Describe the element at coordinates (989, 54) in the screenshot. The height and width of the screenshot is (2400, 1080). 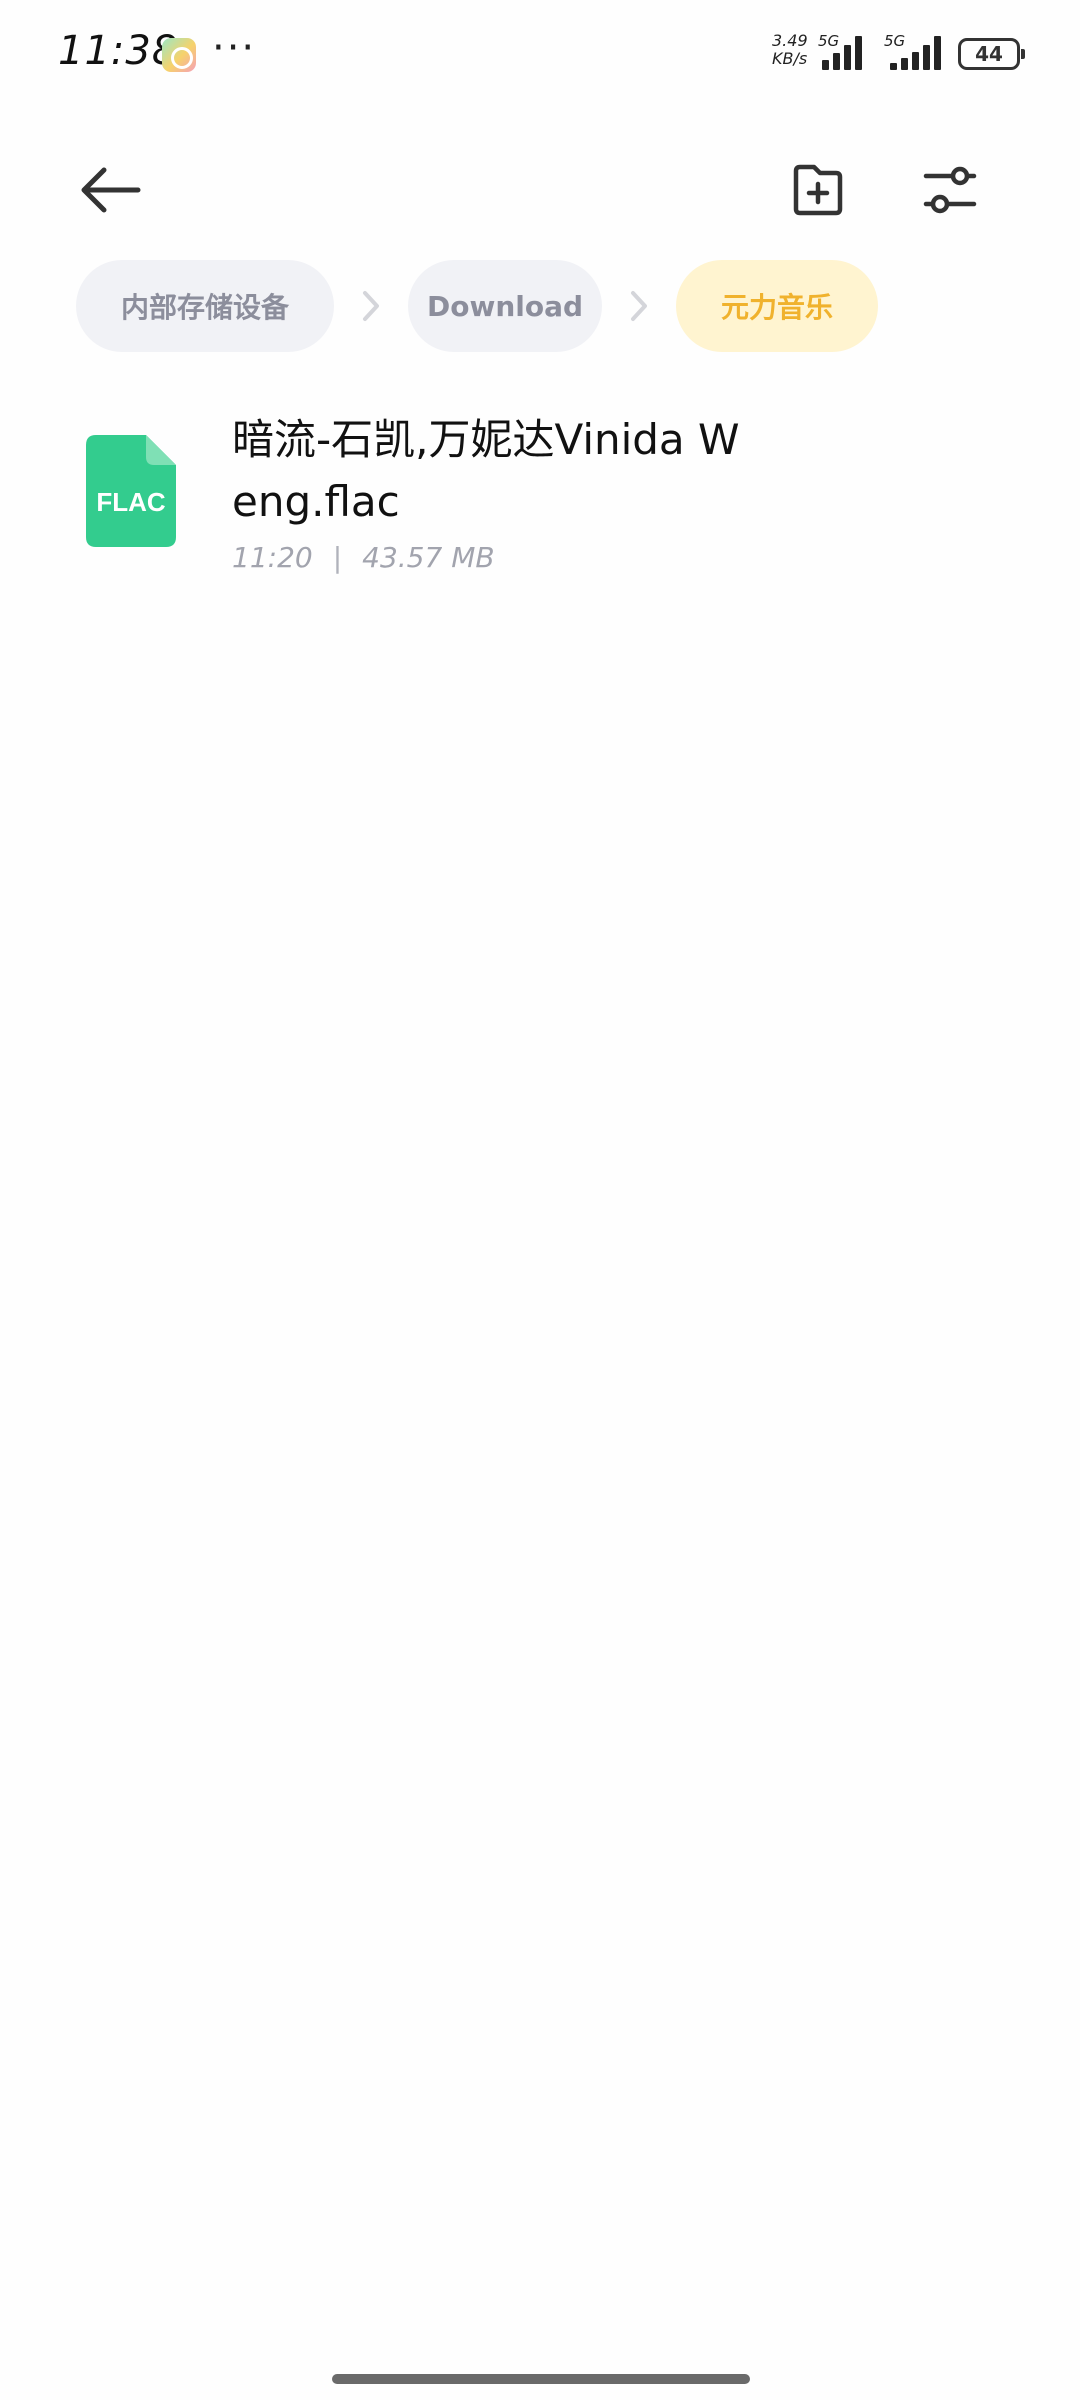
I see `battery-level: 44` at that location.